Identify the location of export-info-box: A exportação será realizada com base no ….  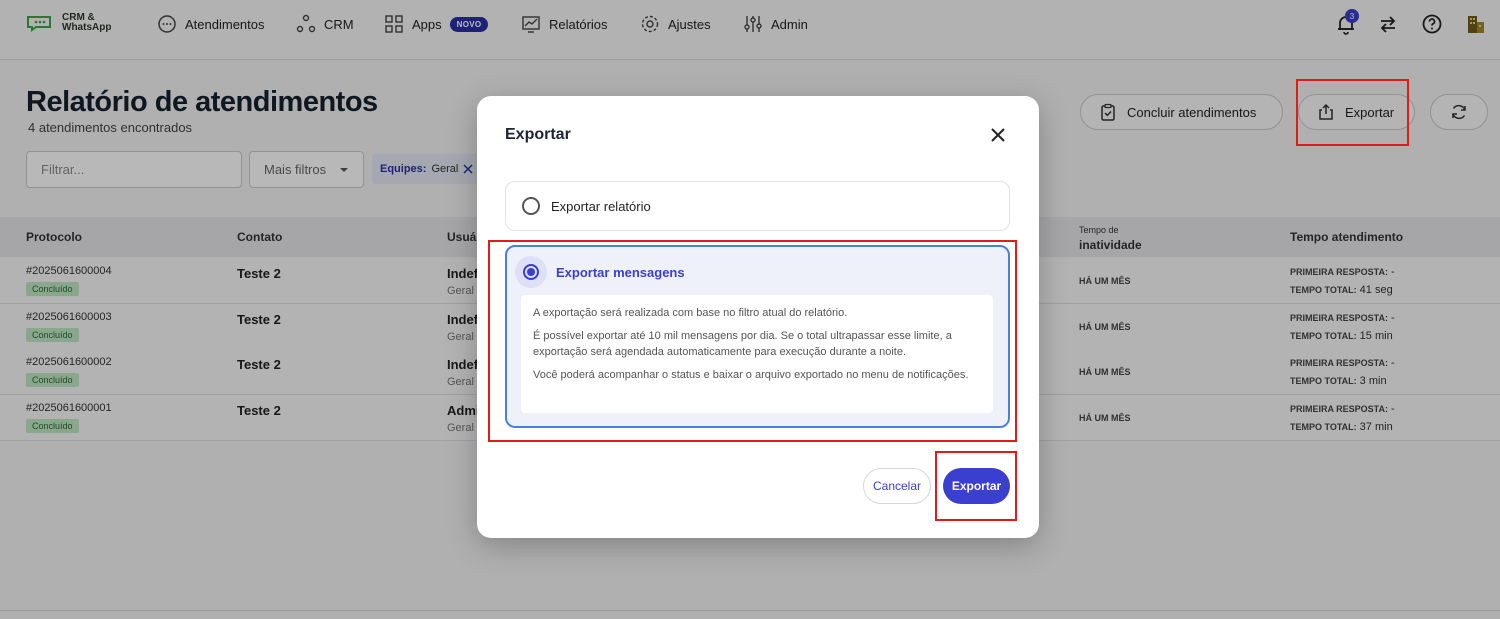
(757, 354).